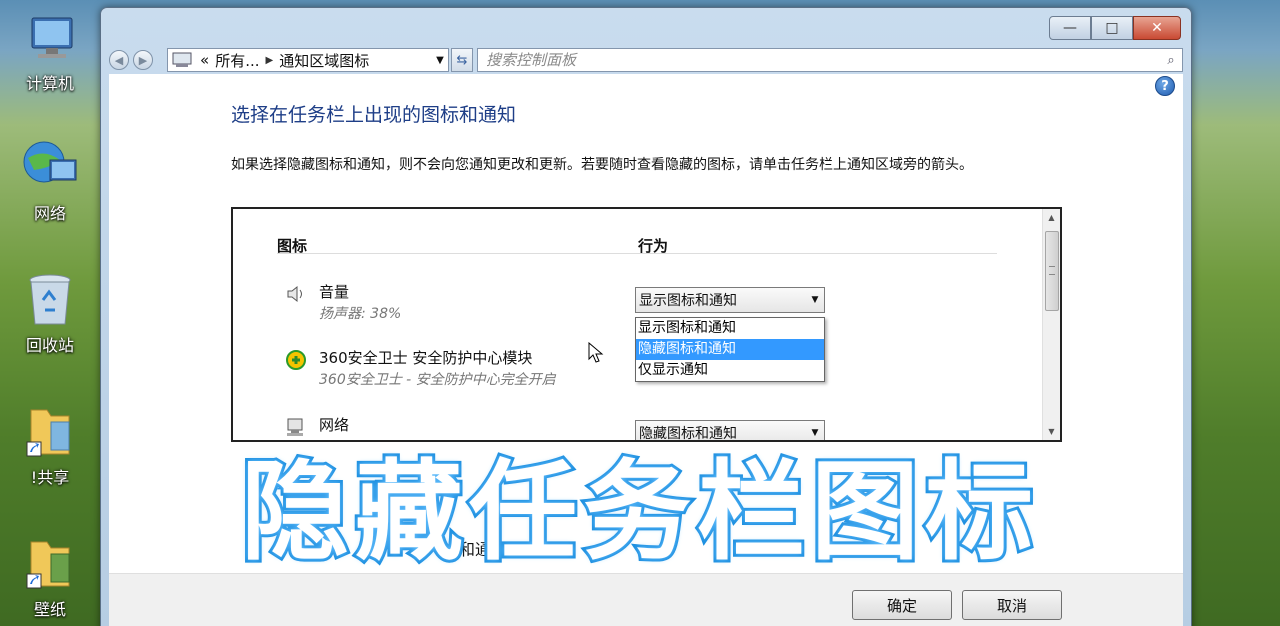  I want to click on dropdown-option-highlighted: 隐藏图标和通知, so click(730, 349).